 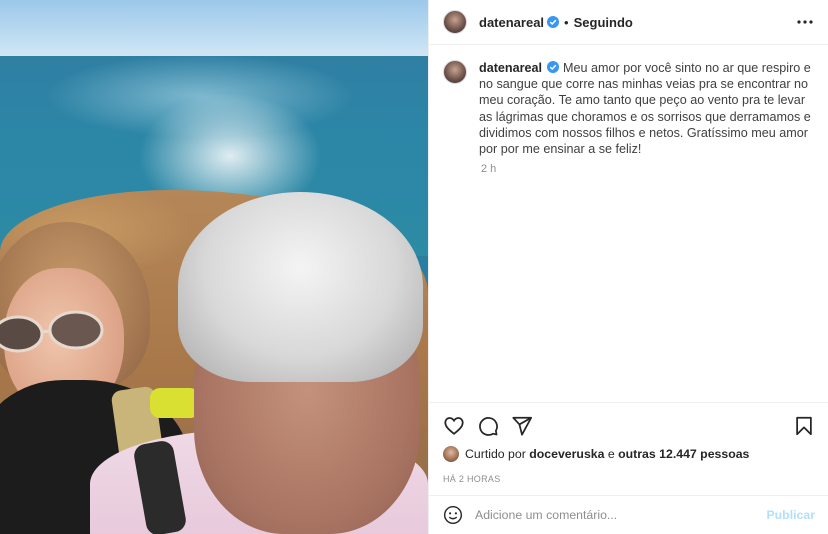 I want to click on liker-avatar, so click(x=451, y=454).